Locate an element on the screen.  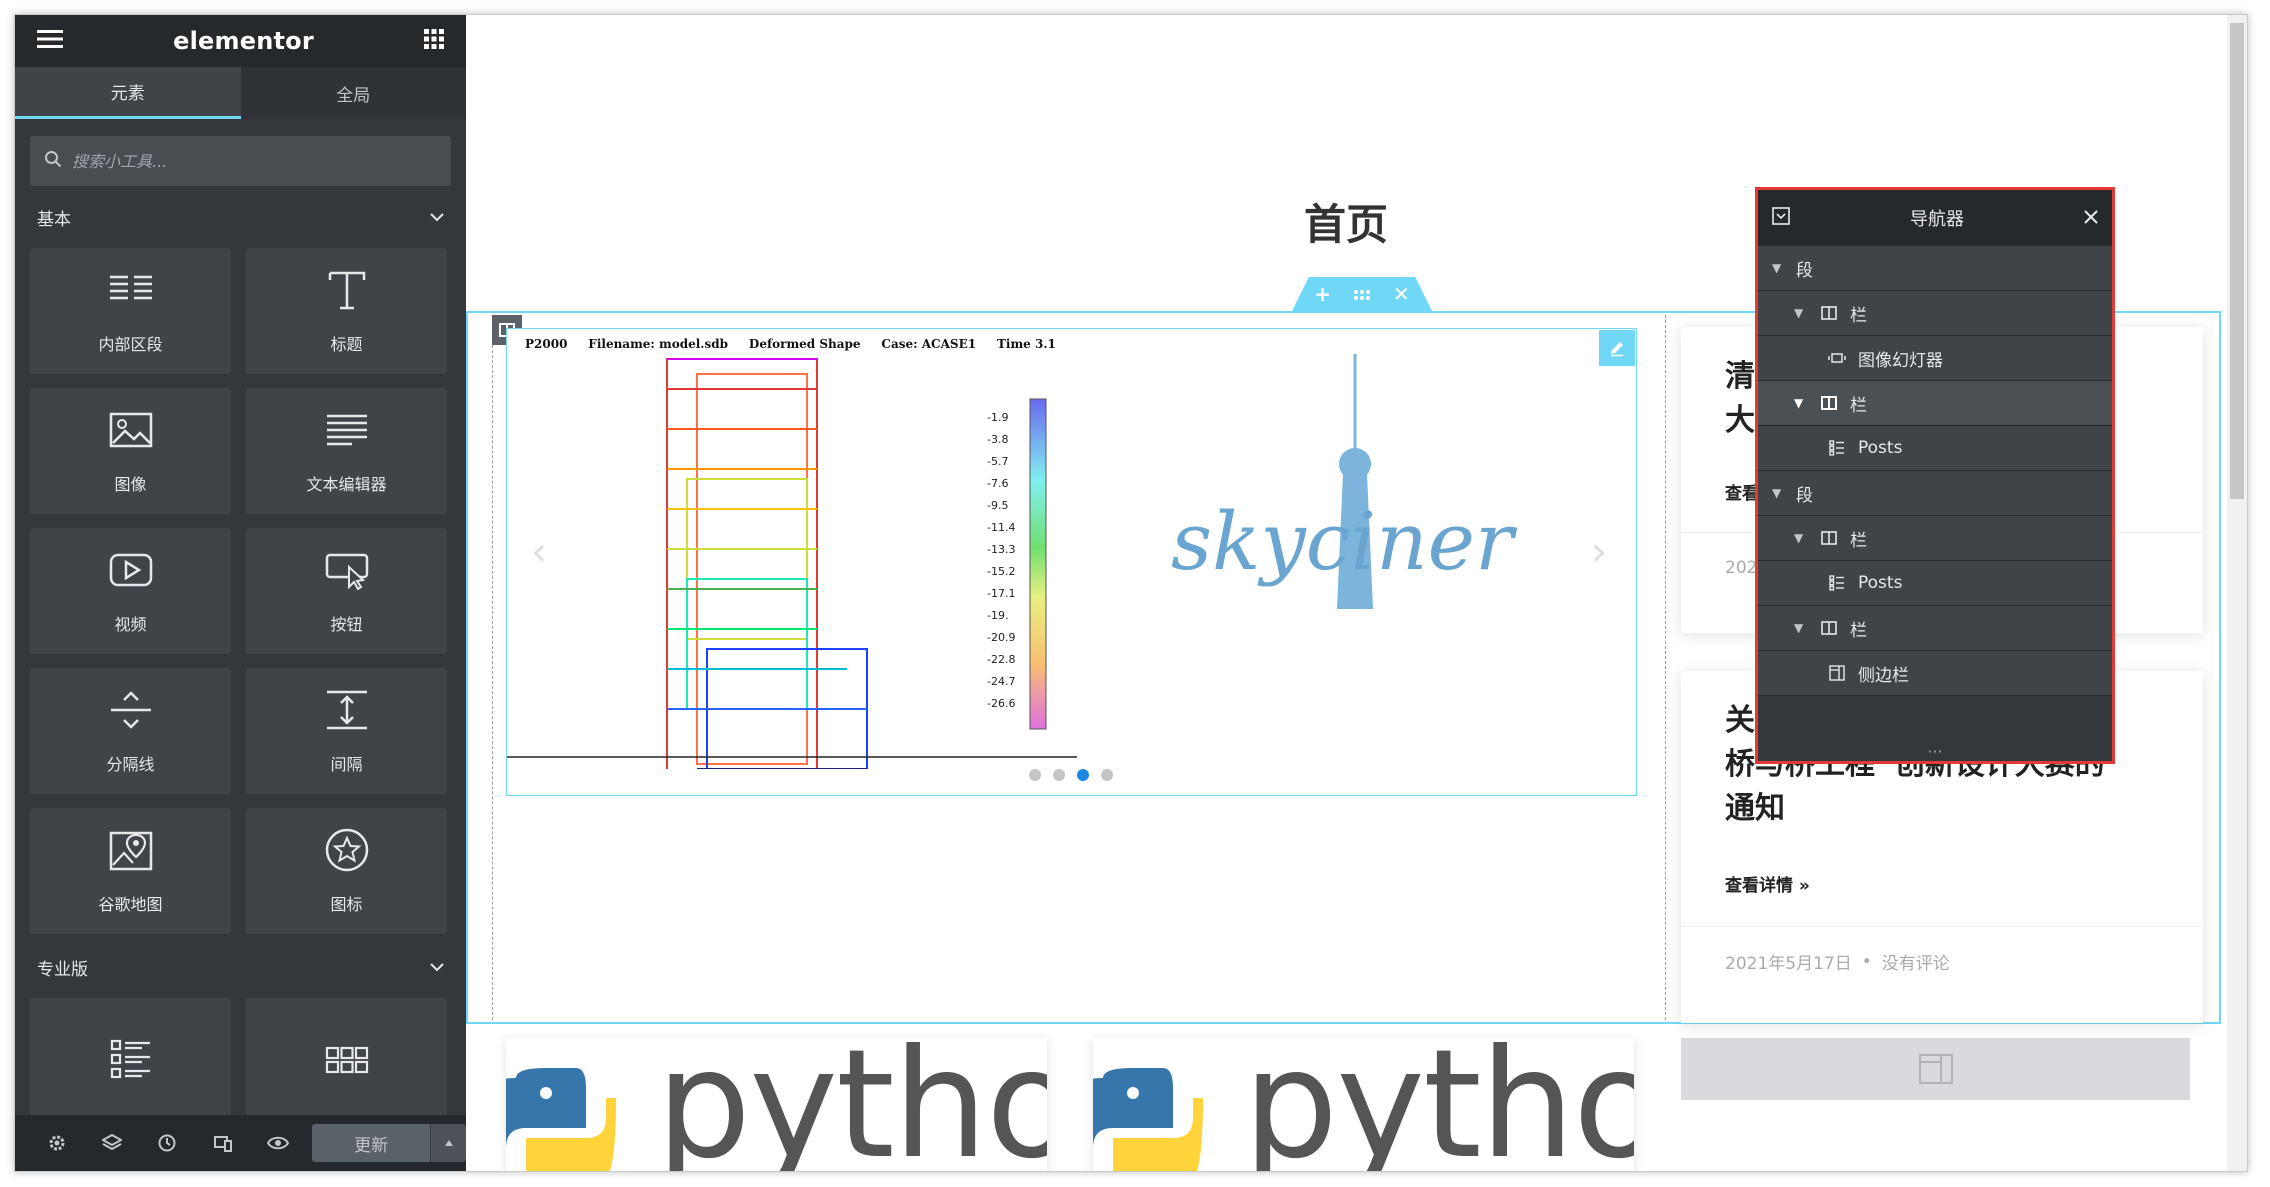
legend-tick: -15.2 is located at coordinates (1001, 571).